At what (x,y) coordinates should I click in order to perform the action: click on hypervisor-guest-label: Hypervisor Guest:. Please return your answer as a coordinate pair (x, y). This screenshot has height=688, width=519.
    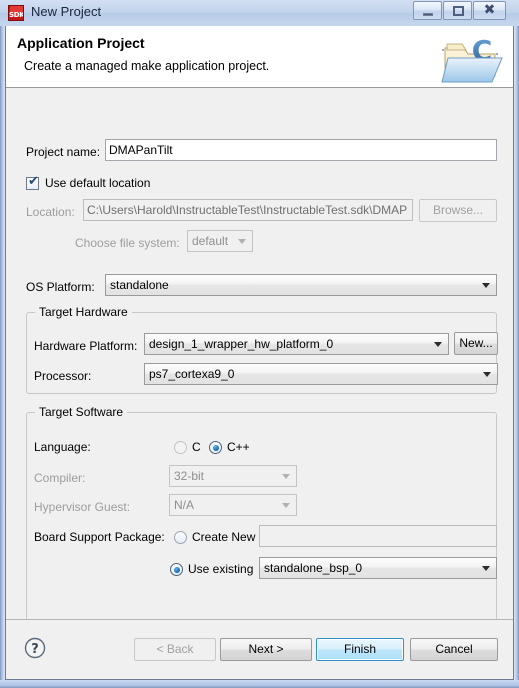
    Looking at the image, I should click on (82, 507).